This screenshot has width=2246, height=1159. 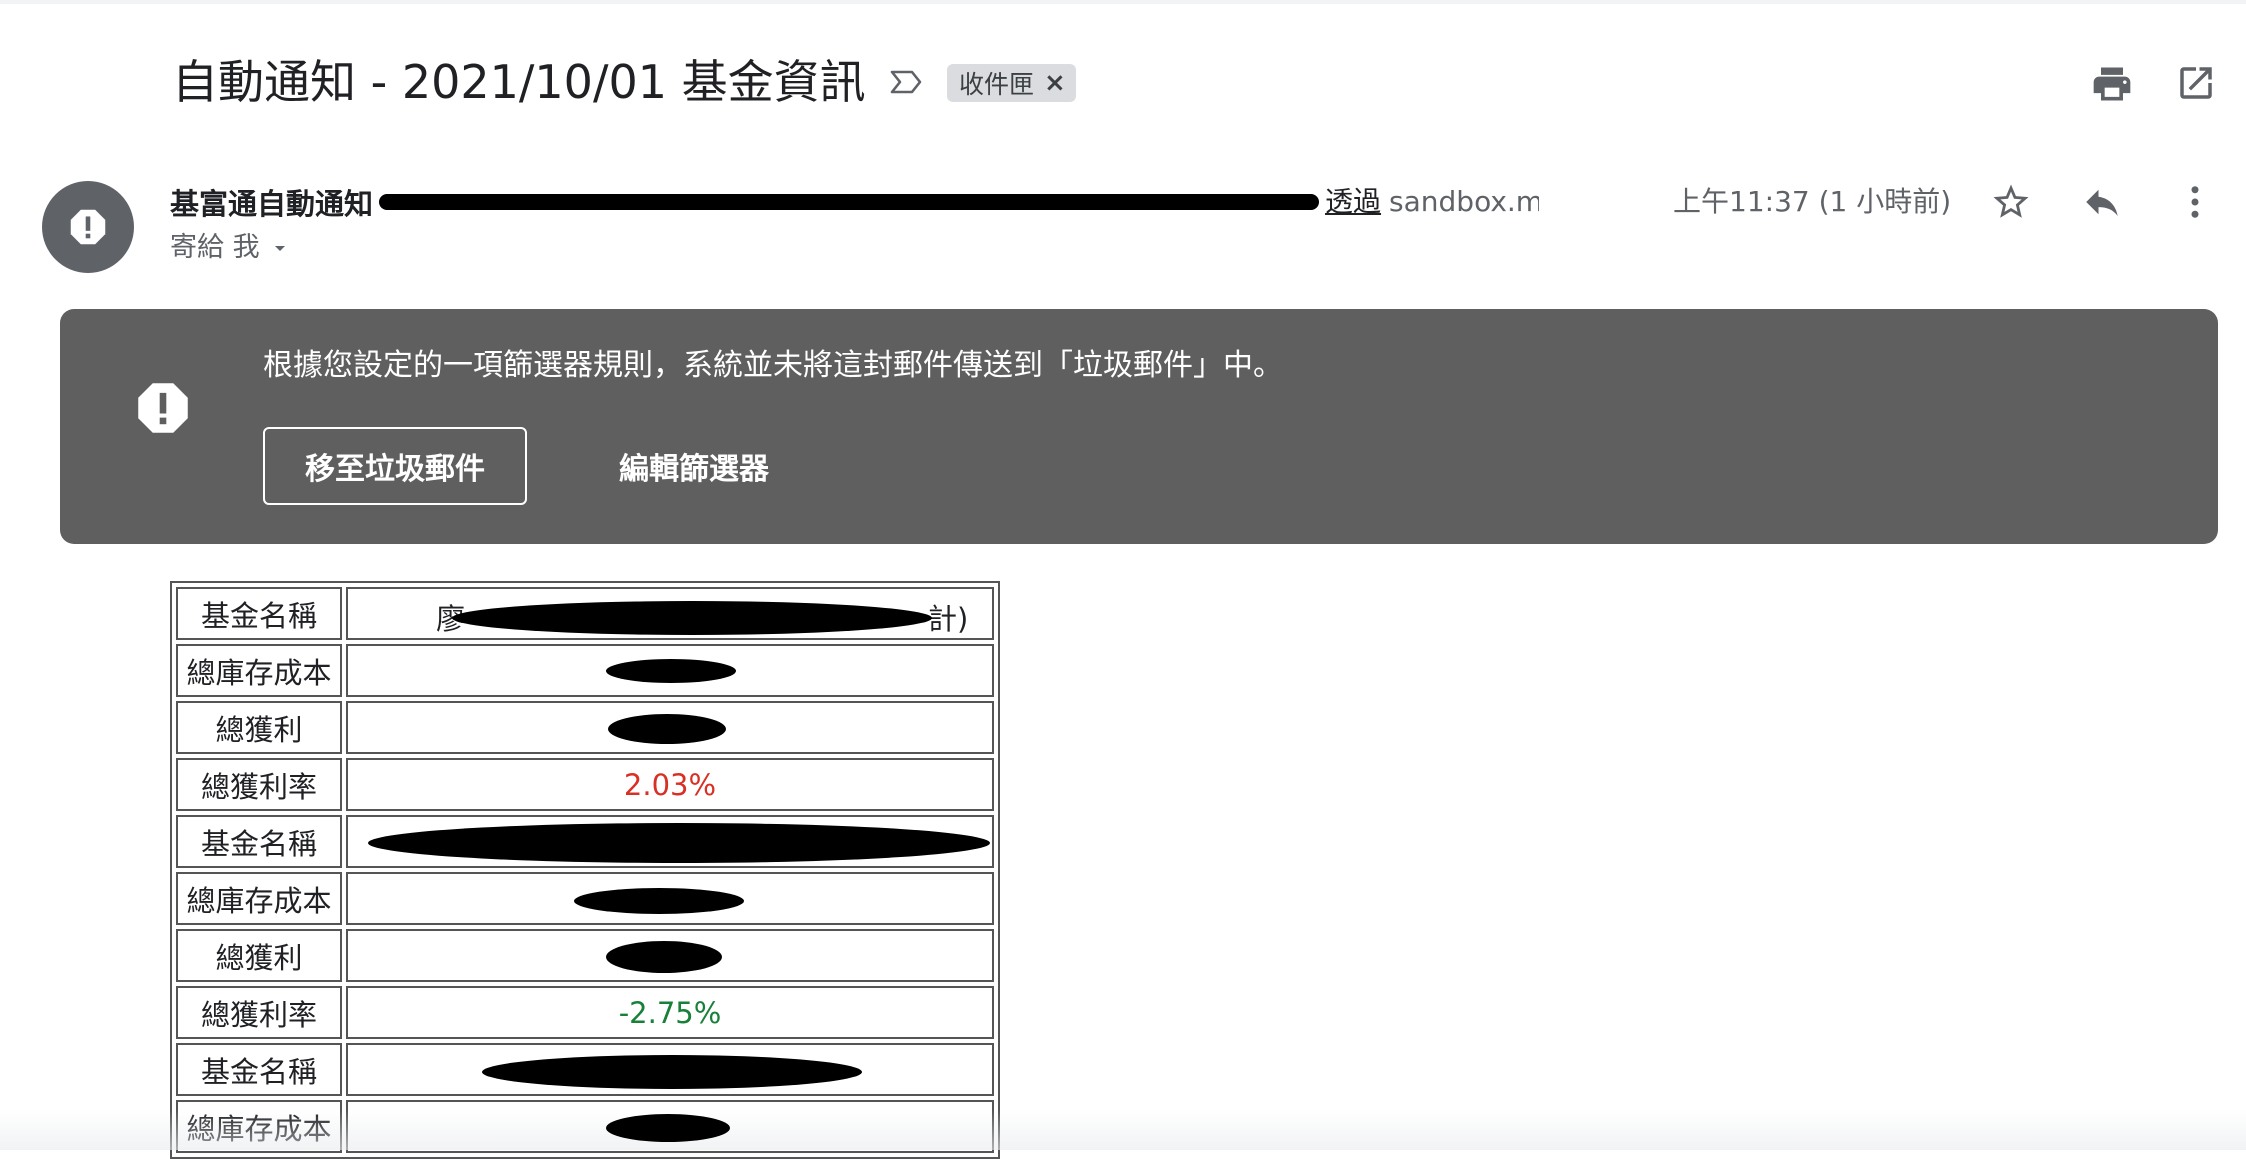 I want to click on star-button, so click(x=2011, y=202).